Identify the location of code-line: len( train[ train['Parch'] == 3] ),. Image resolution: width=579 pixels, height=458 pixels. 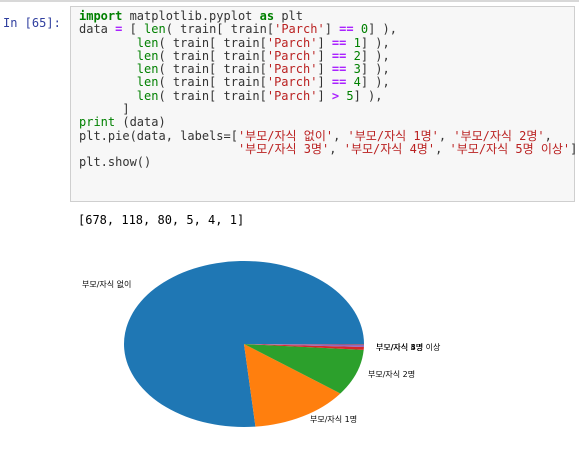
(234, 69).